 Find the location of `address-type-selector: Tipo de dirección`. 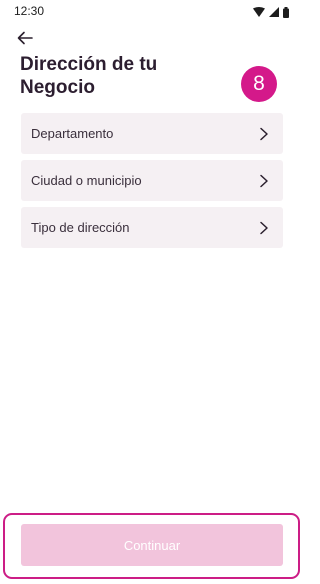

address-type-selector: Tipo de dirección is located at coordinates (152, 227).